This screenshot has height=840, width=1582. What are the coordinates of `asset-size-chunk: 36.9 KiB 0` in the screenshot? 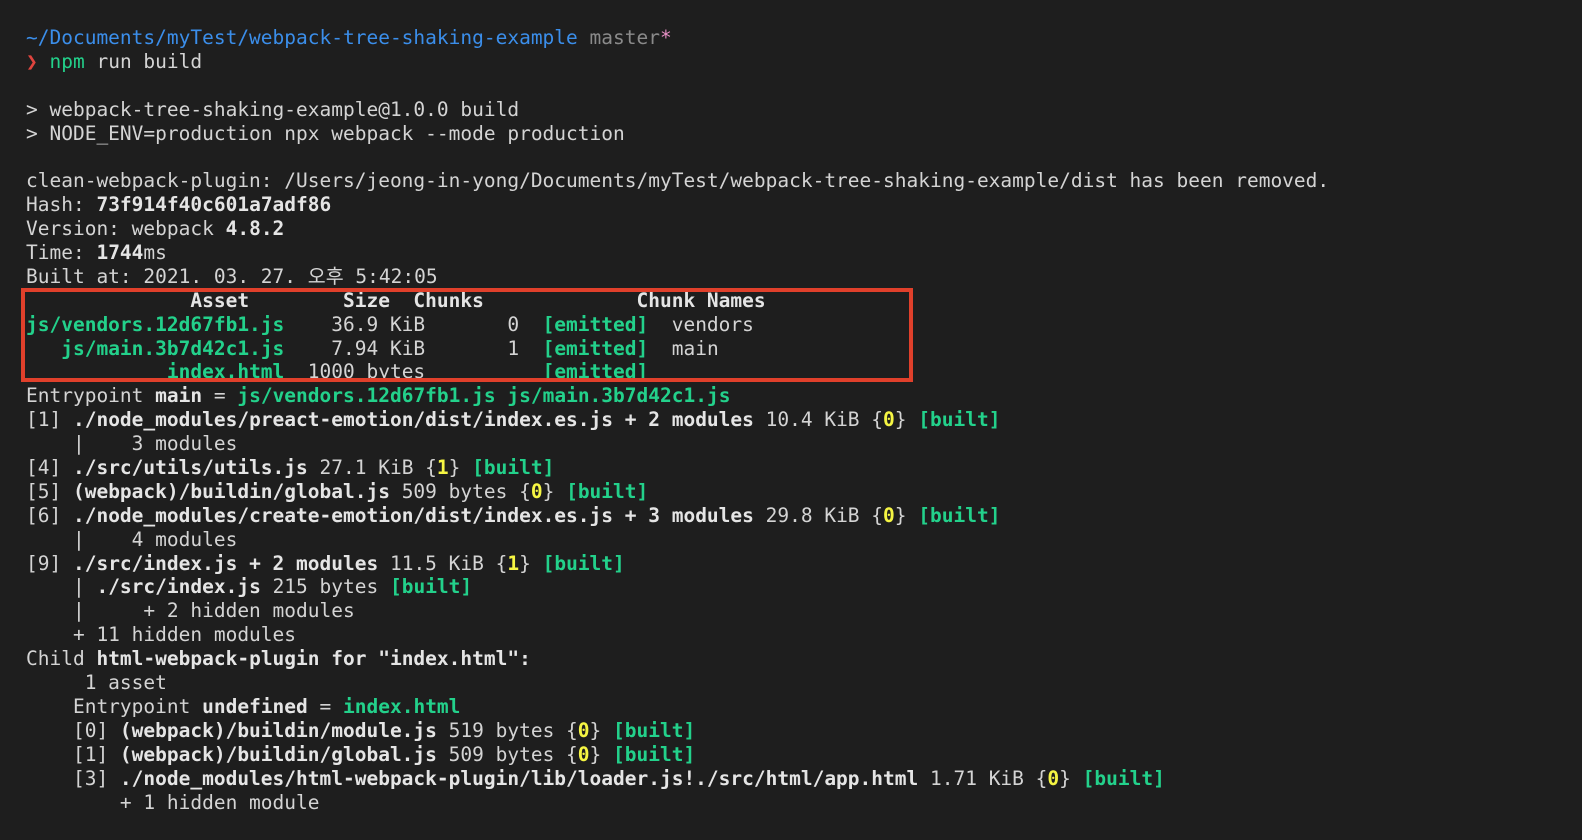 It's located at (413, 324).